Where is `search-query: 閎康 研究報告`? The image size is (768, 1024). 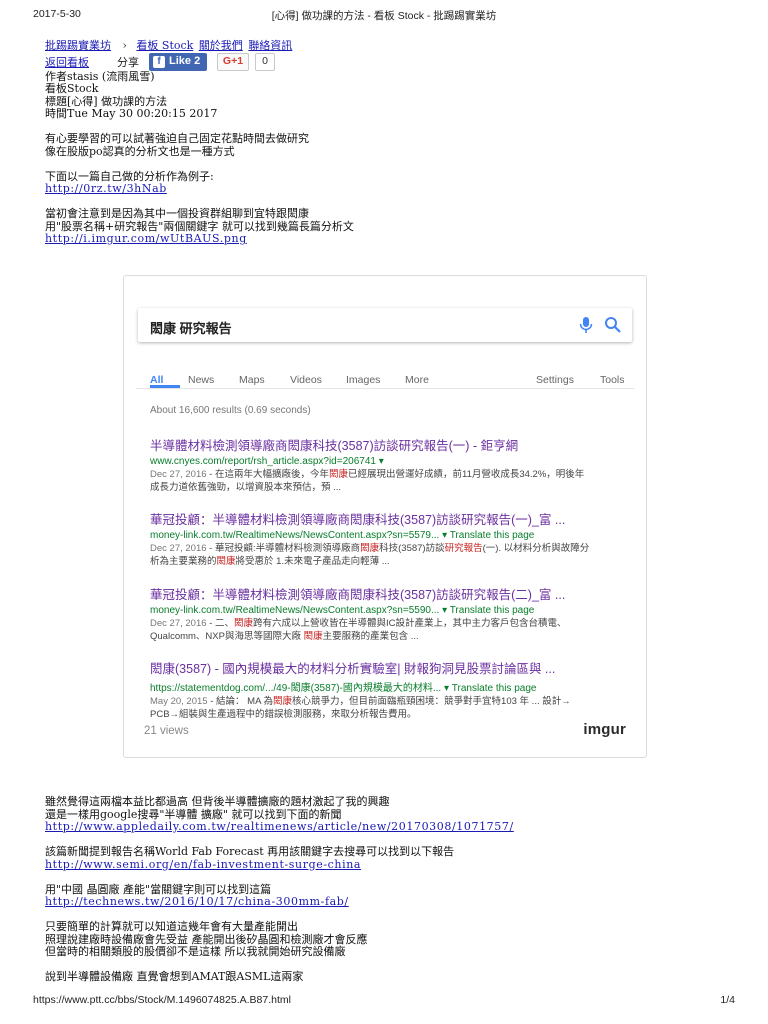
search-query: 閎康 研究報告 is located at coordinates (191, 328).